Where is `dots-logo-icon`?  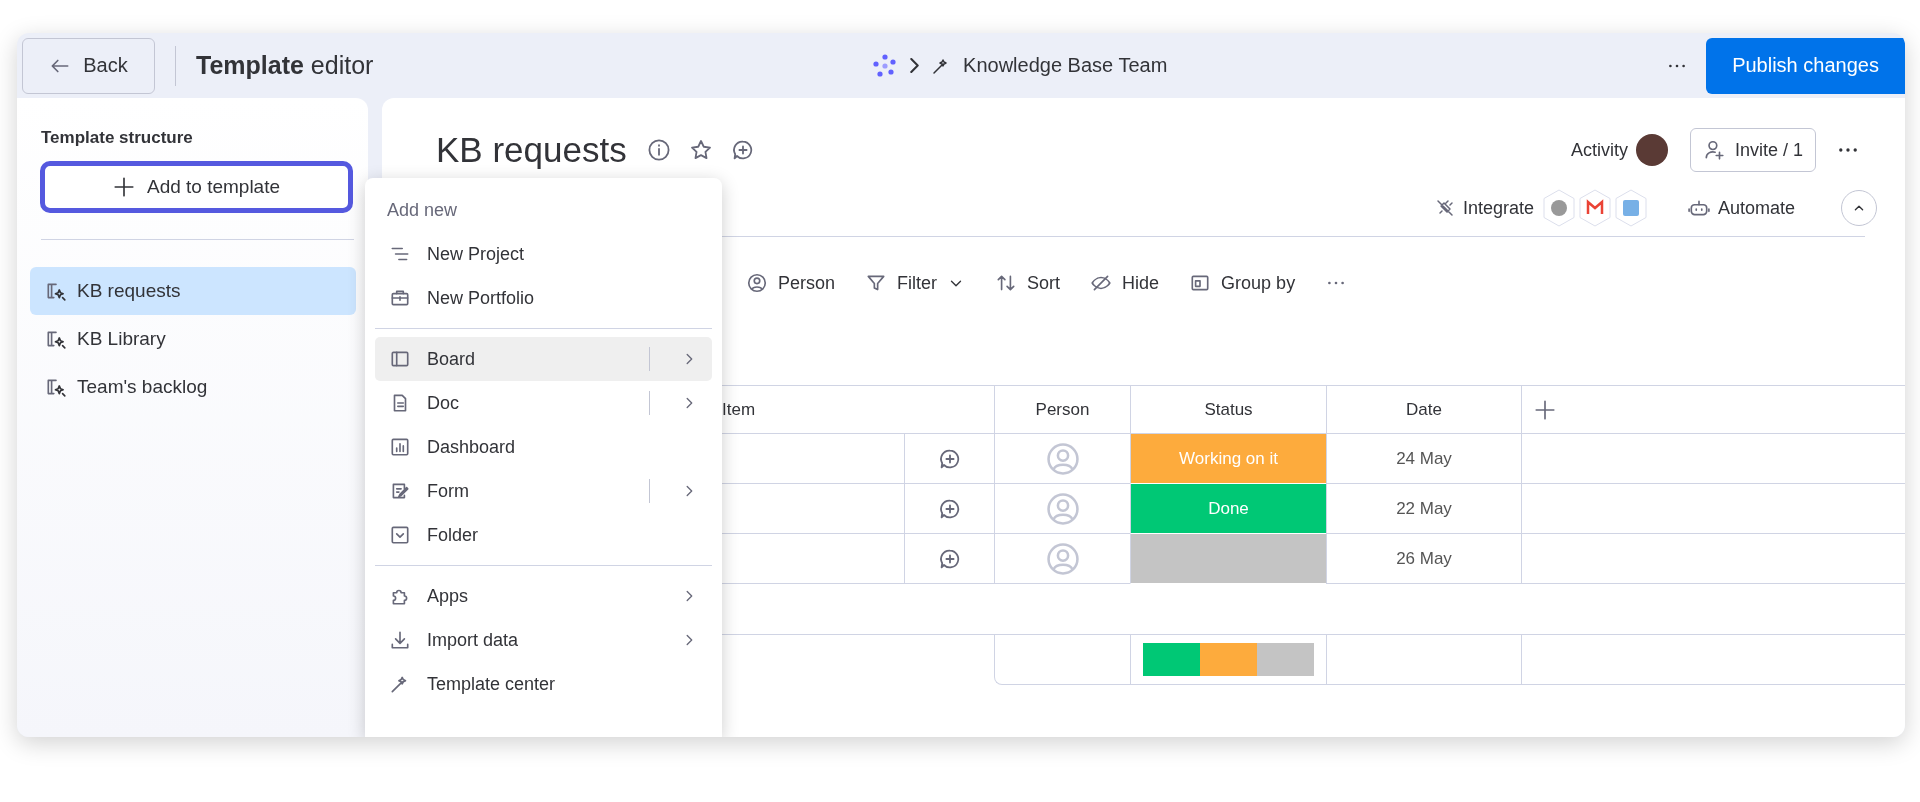
dots-logo-icon is located at coordinates (885, 65).